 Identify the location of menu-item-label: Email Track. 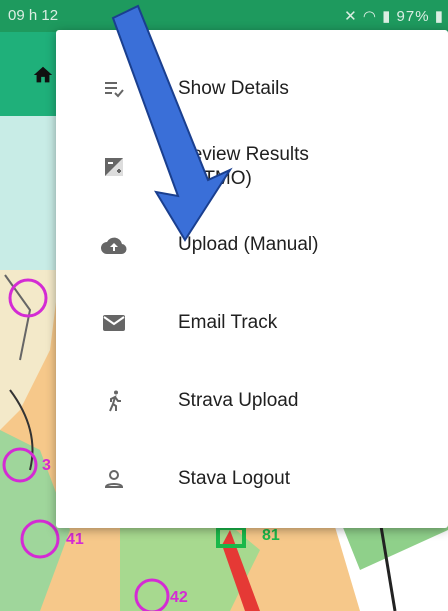
(228, 322).